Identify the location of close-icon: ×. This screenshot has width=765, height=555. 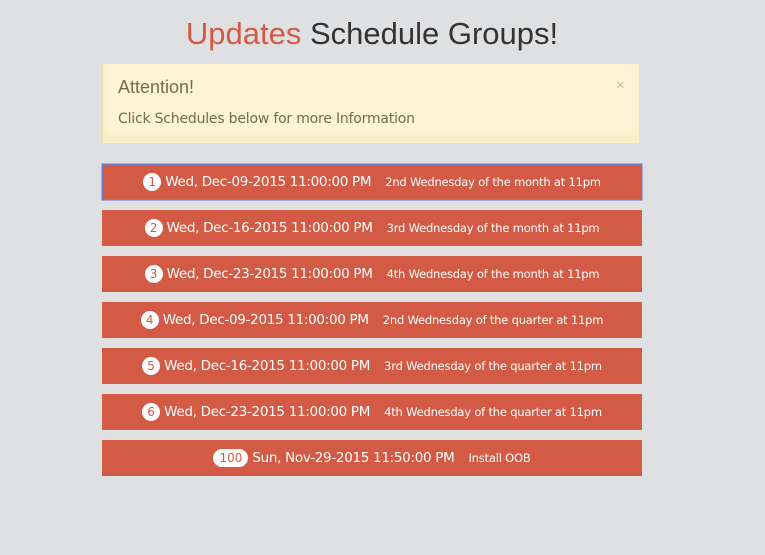
(620, 86).